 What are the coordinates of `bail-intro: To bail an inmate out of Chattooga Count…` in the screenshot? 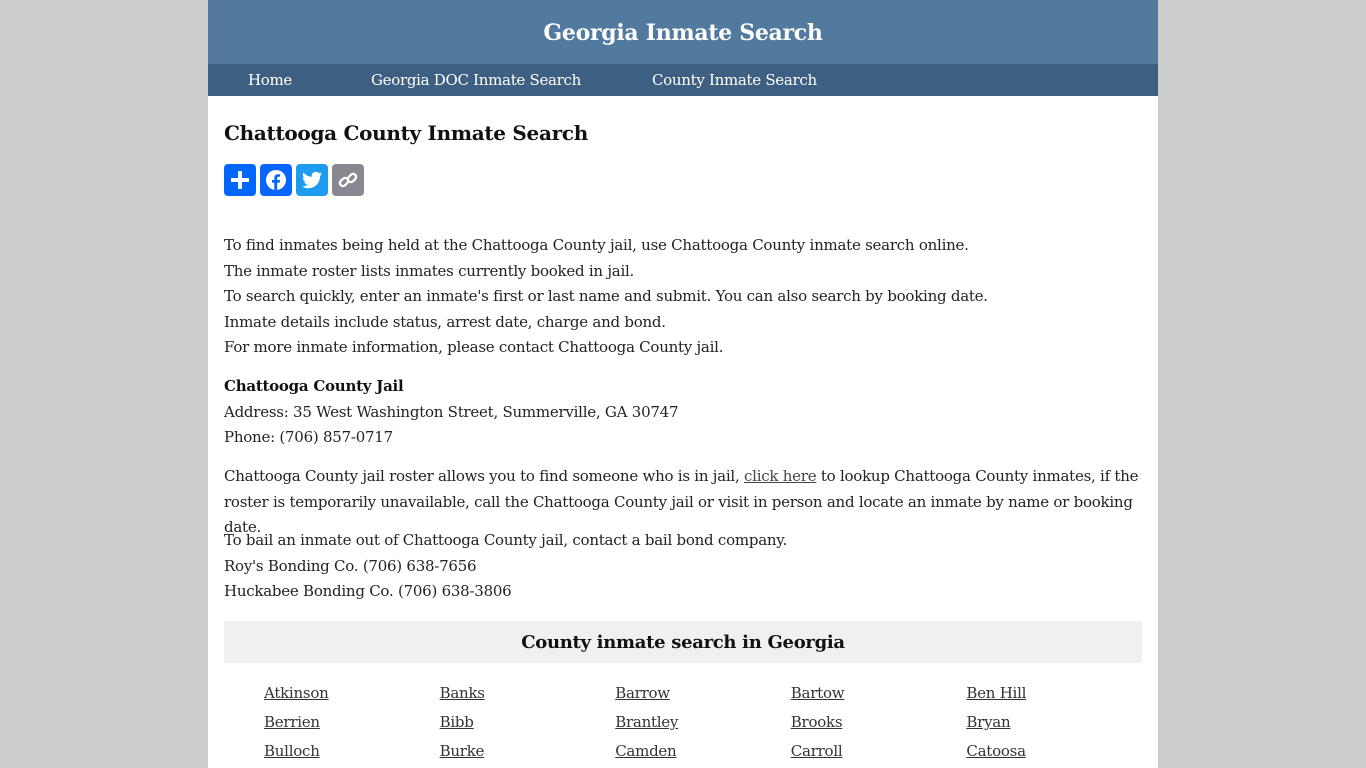 It's located at (506, 540).